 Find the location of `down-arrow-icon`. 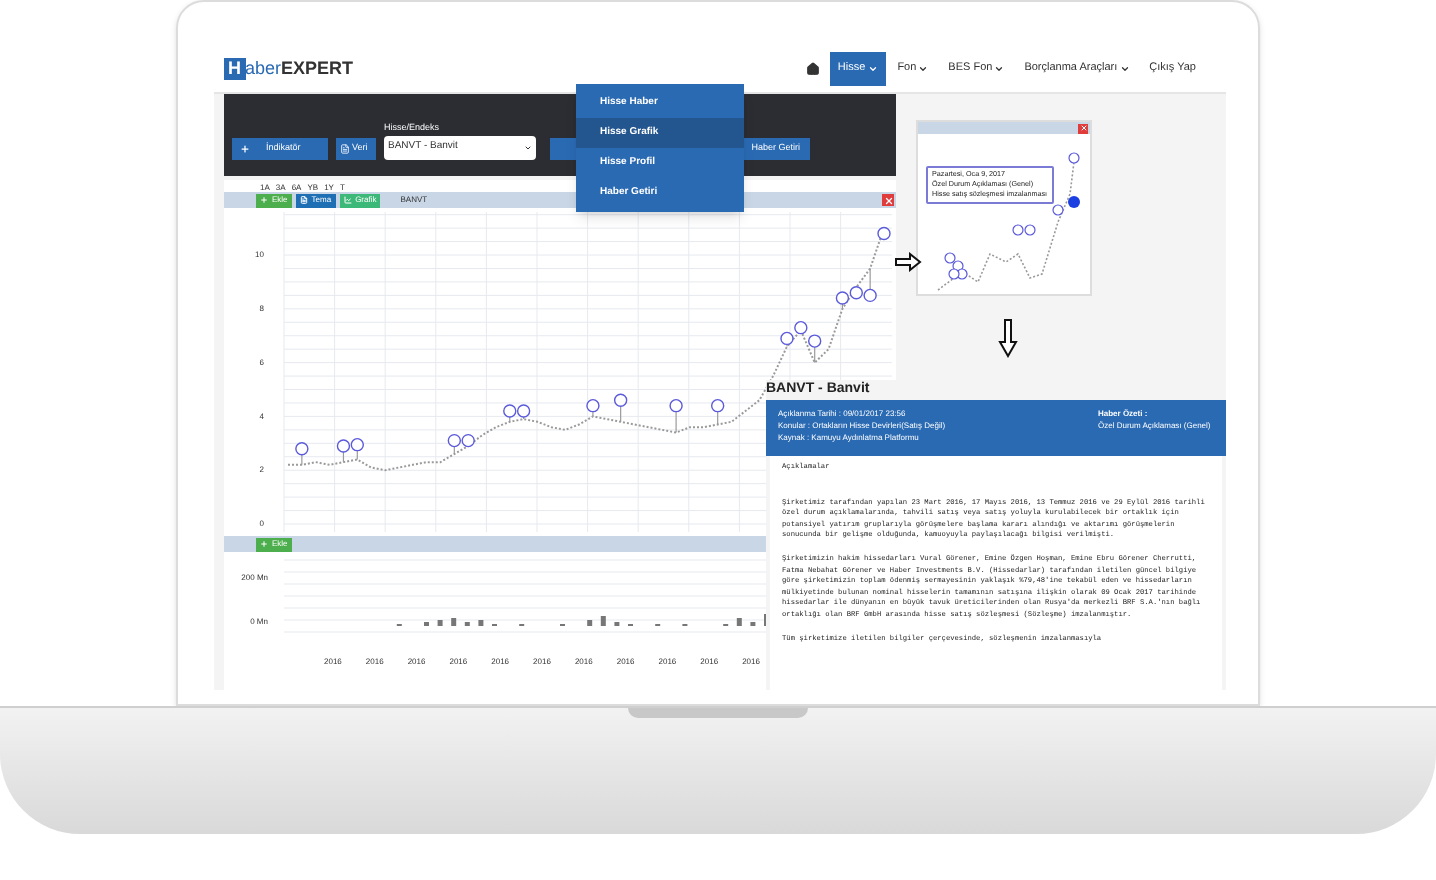

down-arrow-icon is located at coordinates (1008, 338).